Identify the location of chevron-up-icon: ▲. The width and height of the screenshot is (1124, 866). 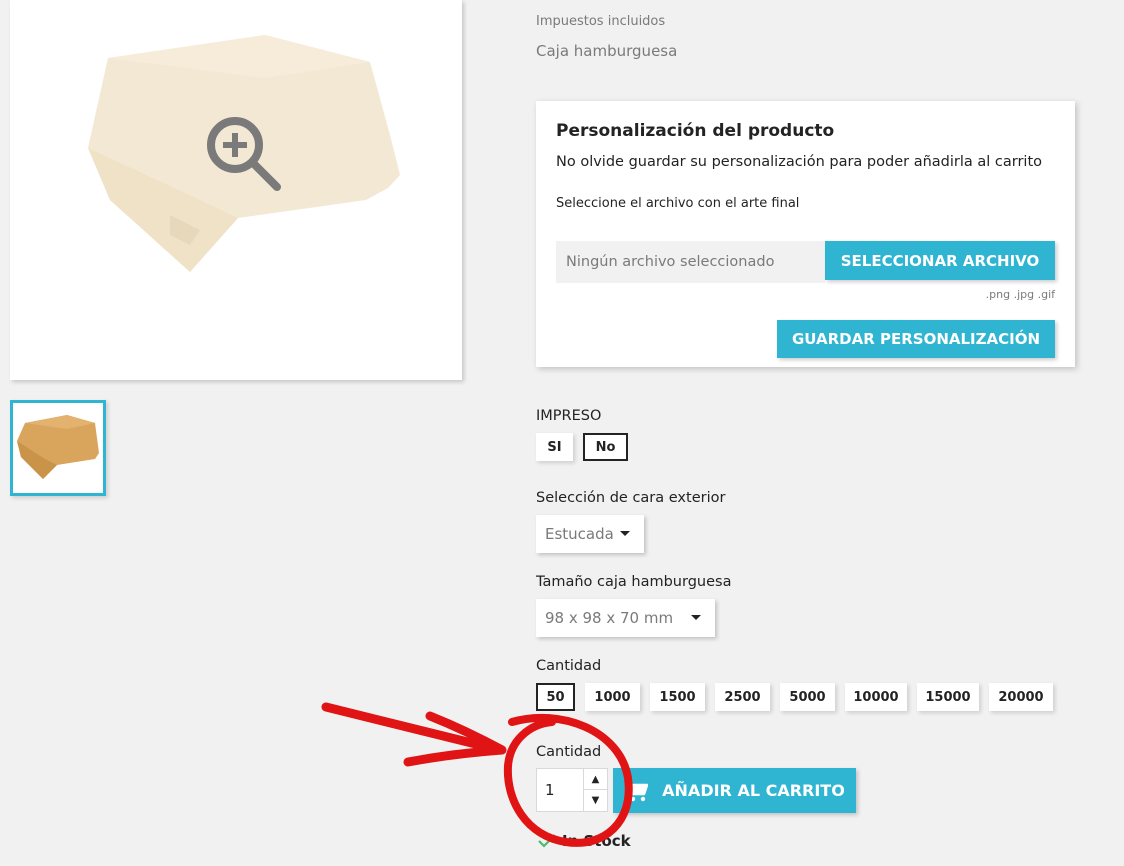
(595, 779).